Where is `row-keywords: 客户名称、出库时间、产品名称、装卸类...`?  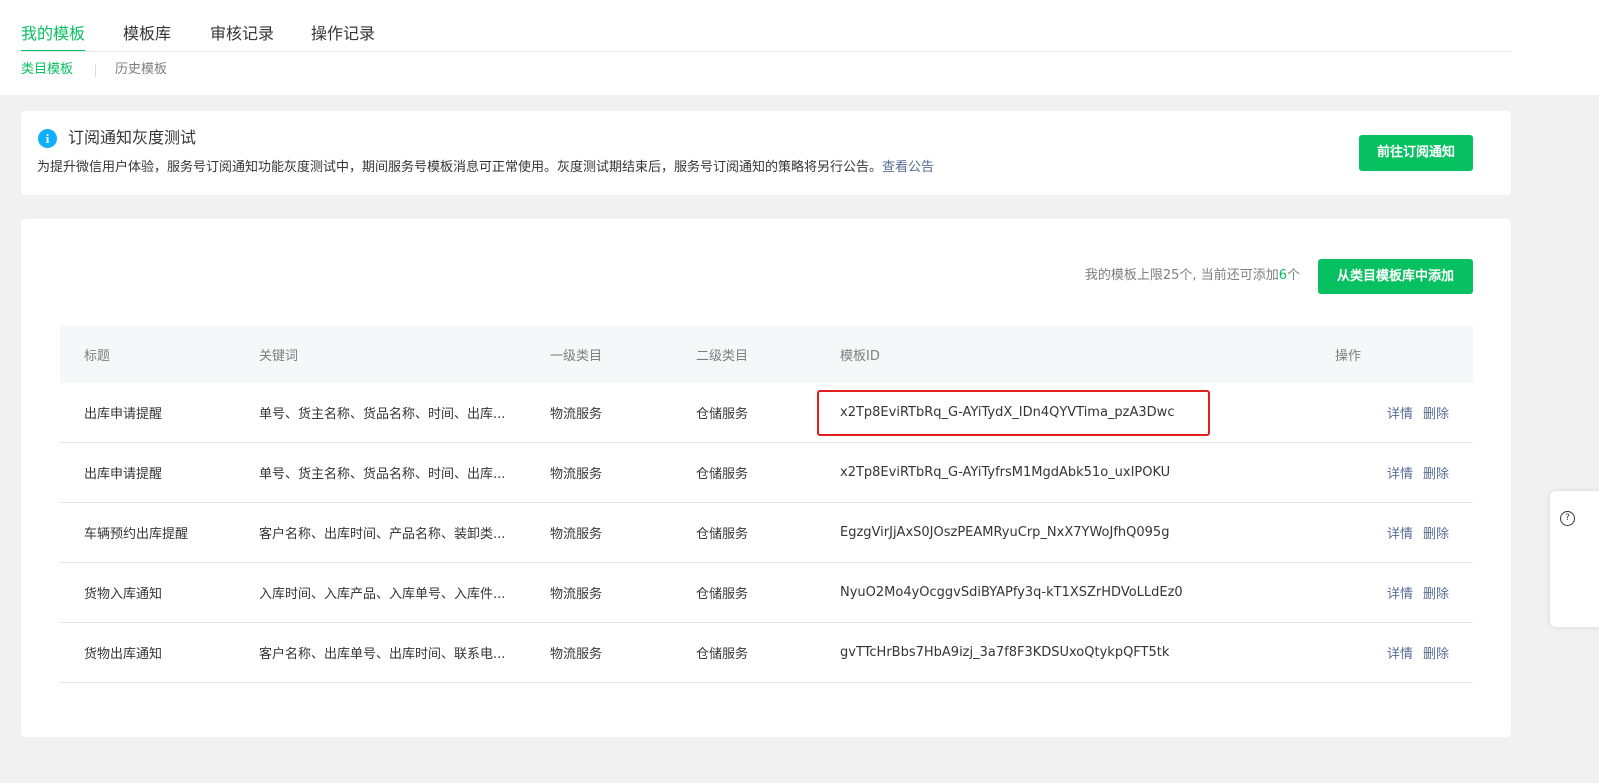 row-keywords: 客户名称、出库时间、产品名称、装卸类... is located at coordinates (382, 534).